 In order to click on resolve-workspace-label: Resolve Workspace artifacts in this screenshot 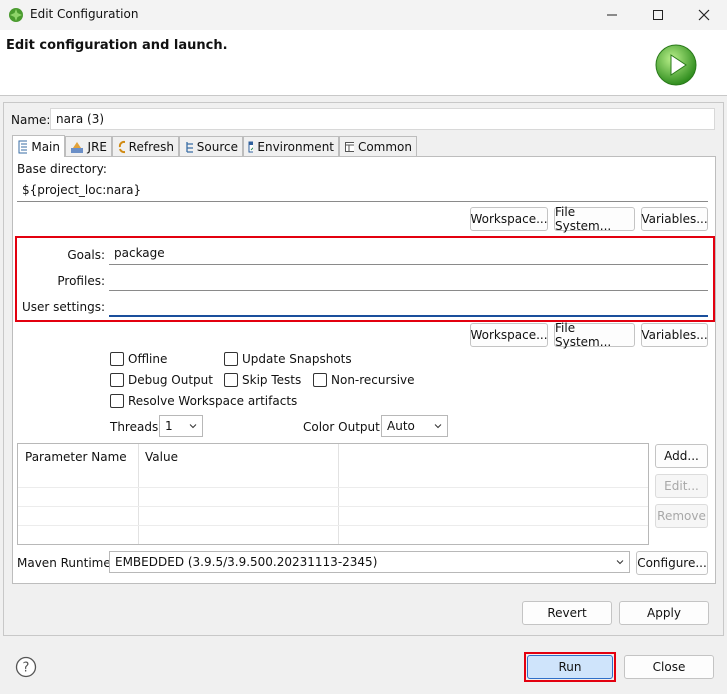, I will do `click(213, 401)`.